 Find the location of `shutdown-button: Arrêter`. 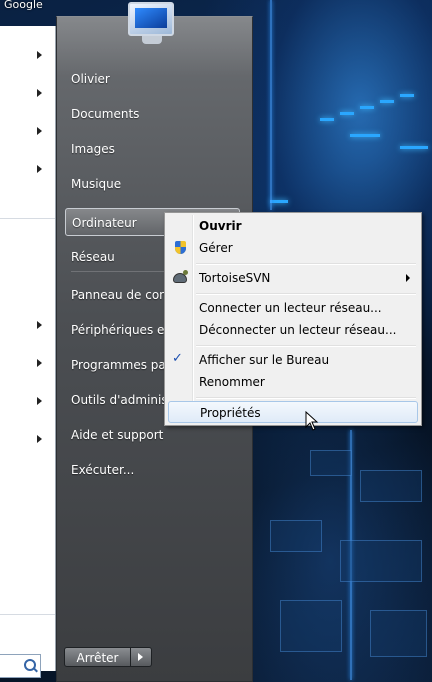

shutdown-button: Arrêter is located at coordinates (97, 657).